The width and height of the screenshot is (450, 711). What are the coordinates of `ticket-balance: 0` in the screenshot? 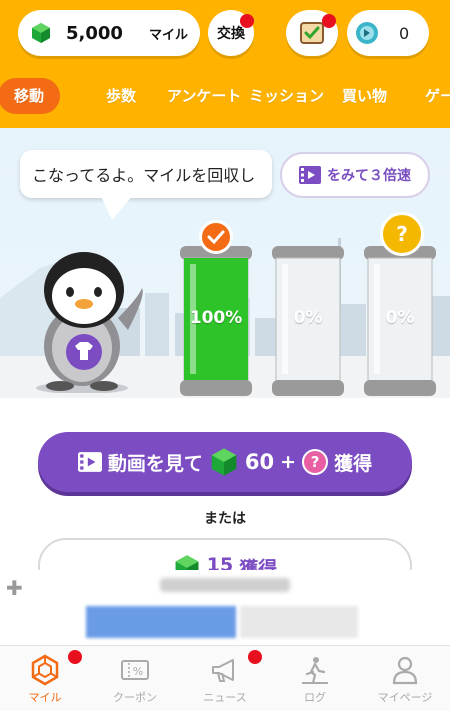 It's located at (388, 33).